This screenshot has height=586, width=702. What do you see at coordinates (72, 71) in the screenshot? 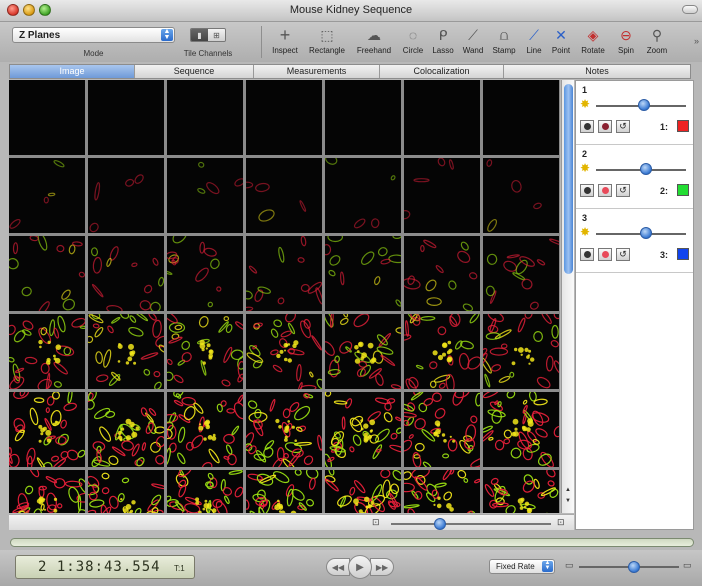
I see `tab-image: Image` at bounding box center [72, 71].